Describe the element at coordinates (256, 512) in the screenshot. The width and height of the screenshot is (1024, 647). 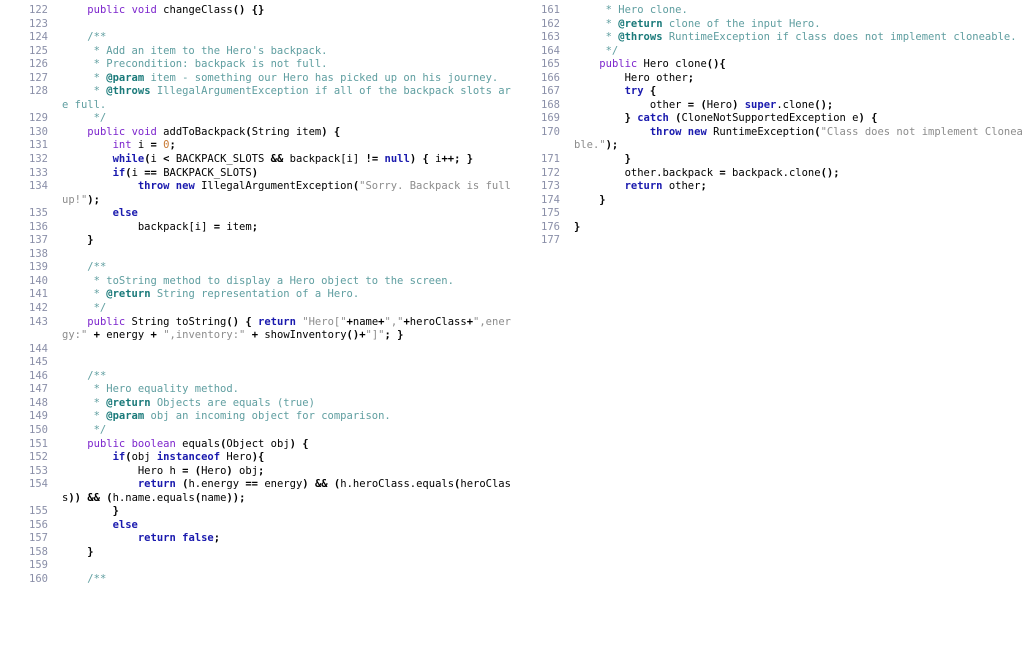
I see `code-line: 155 }` at that location.